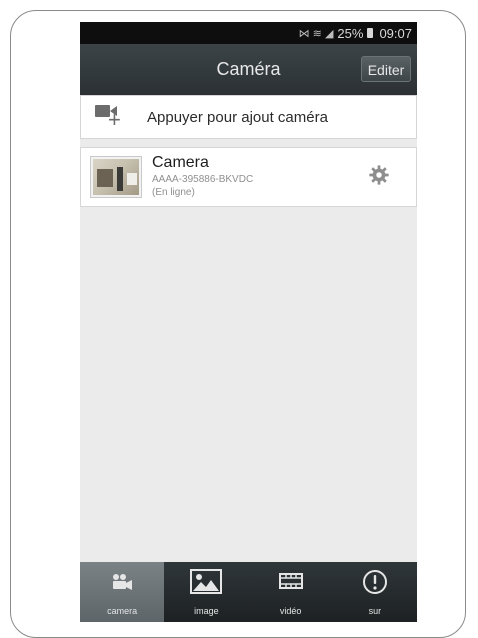 This screenshot has width=478, height=638. I want to click on tab-camera-label: camera, so click(122, 611).